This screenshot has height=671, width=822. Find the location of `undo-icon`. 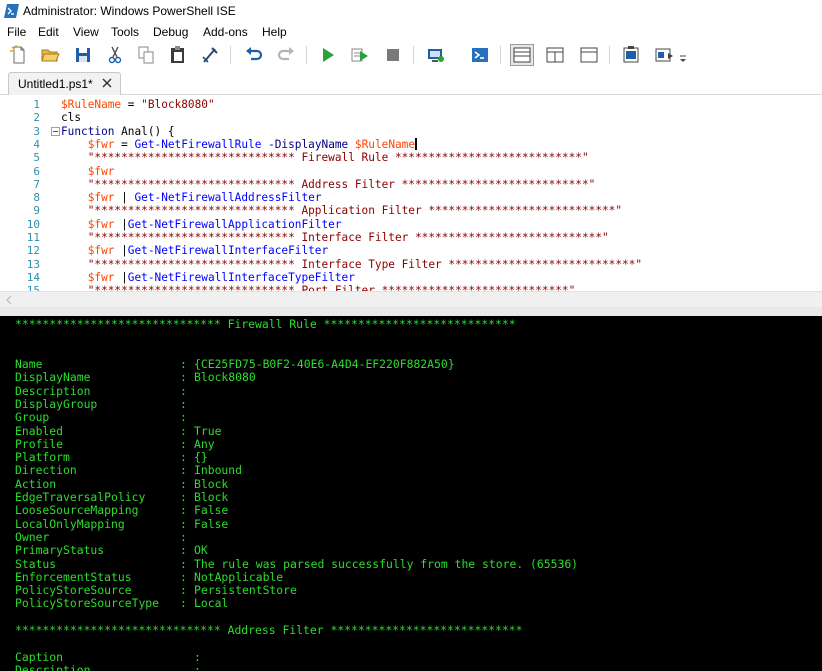

undo-icon is located at coordinates (254, 55).